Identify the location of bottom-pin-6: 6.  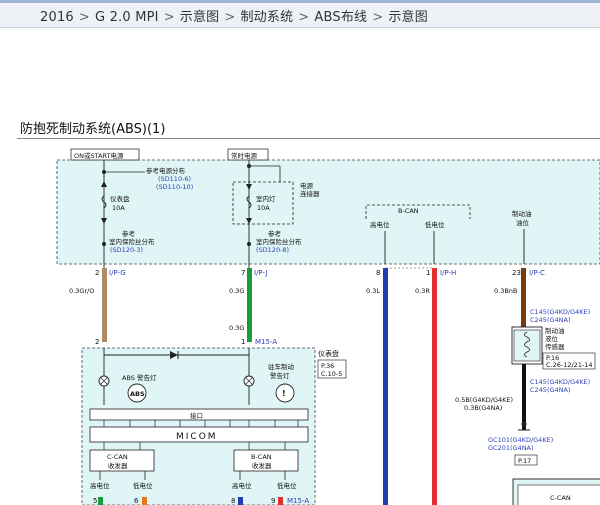
(136, 501).